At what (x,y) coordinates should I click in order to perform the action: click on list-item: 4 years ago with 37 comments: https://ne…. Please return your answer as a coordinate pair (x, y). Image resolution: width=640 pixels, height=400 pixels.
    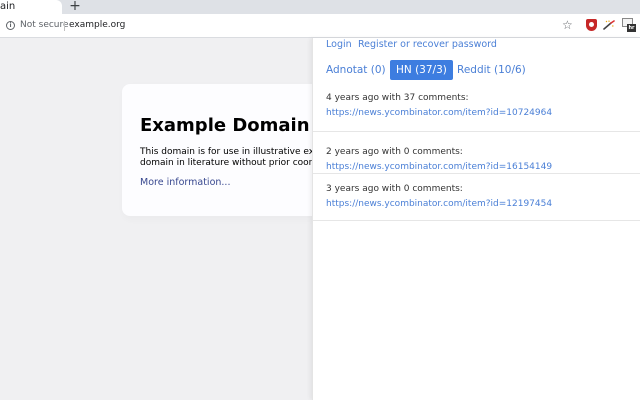
    Looking at the image, I should click on (476, 111).